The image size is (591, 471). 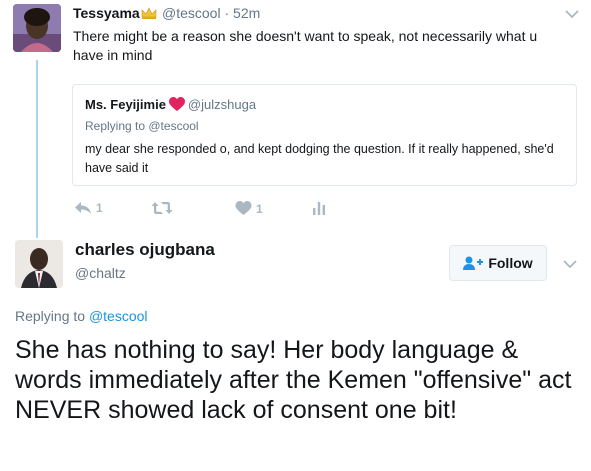 I want to click on reply-button: 1, so click(x=88, y=208).